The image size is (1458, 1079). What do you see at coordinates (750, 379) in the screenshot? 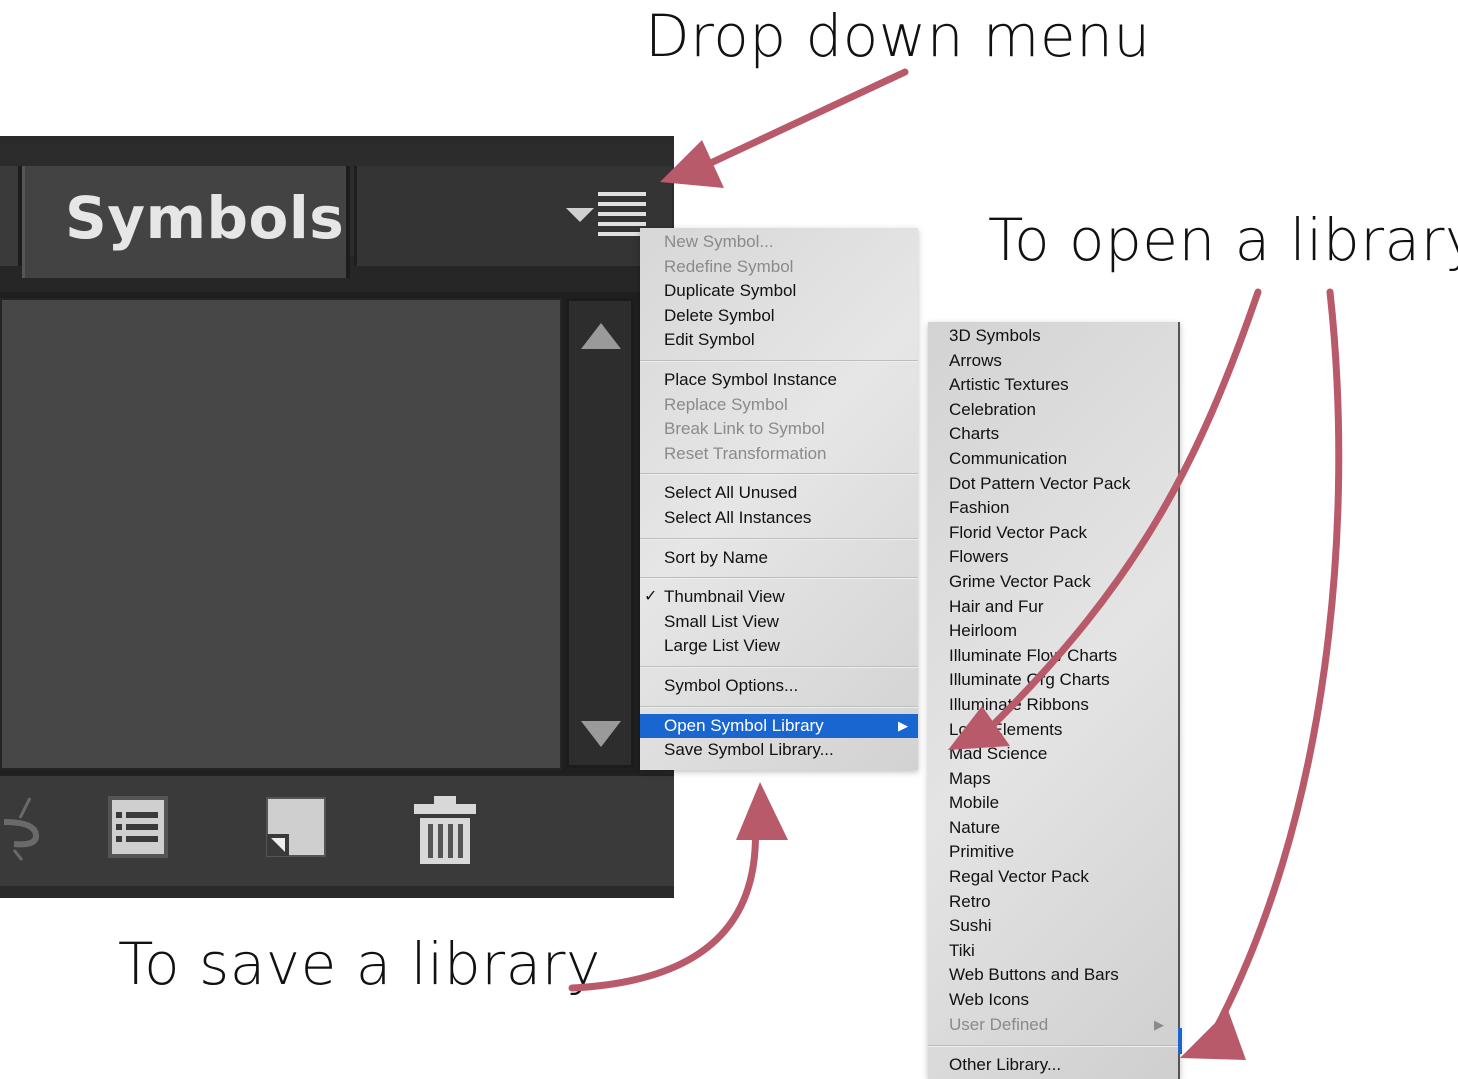
I see `menu-item-label: Place Symbol Instance` at bounding box center [750, 379].